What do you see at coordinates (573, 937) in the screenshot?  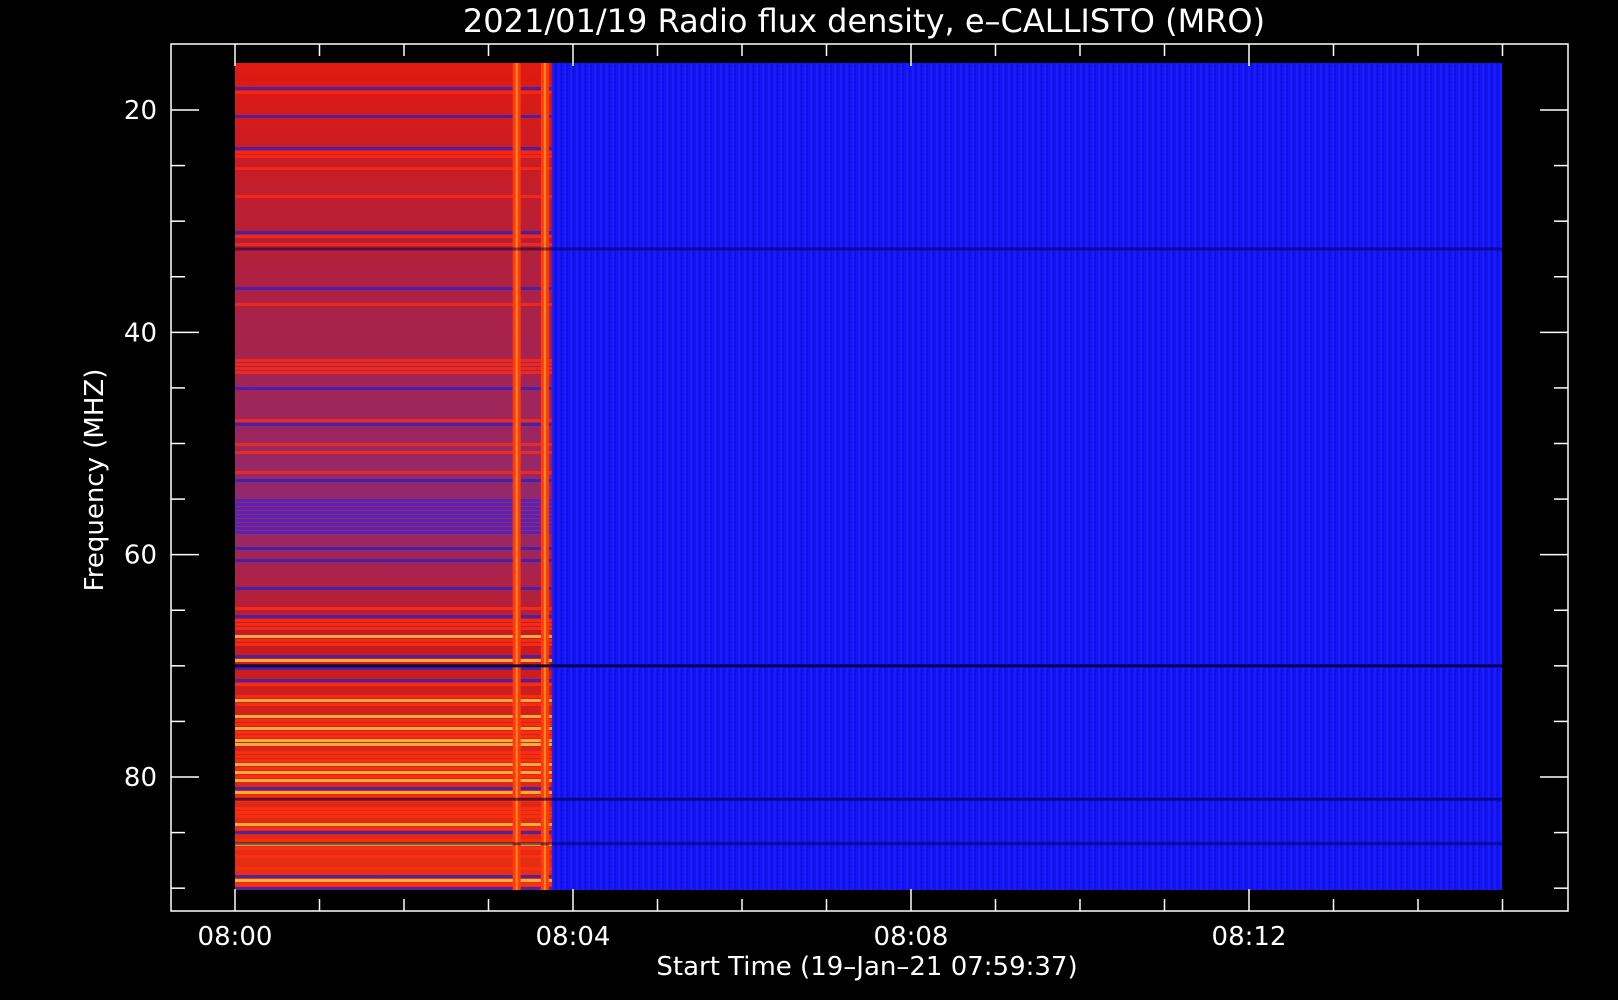 I see `x-tick-label: 08:04` at bounding box center [573, 937].